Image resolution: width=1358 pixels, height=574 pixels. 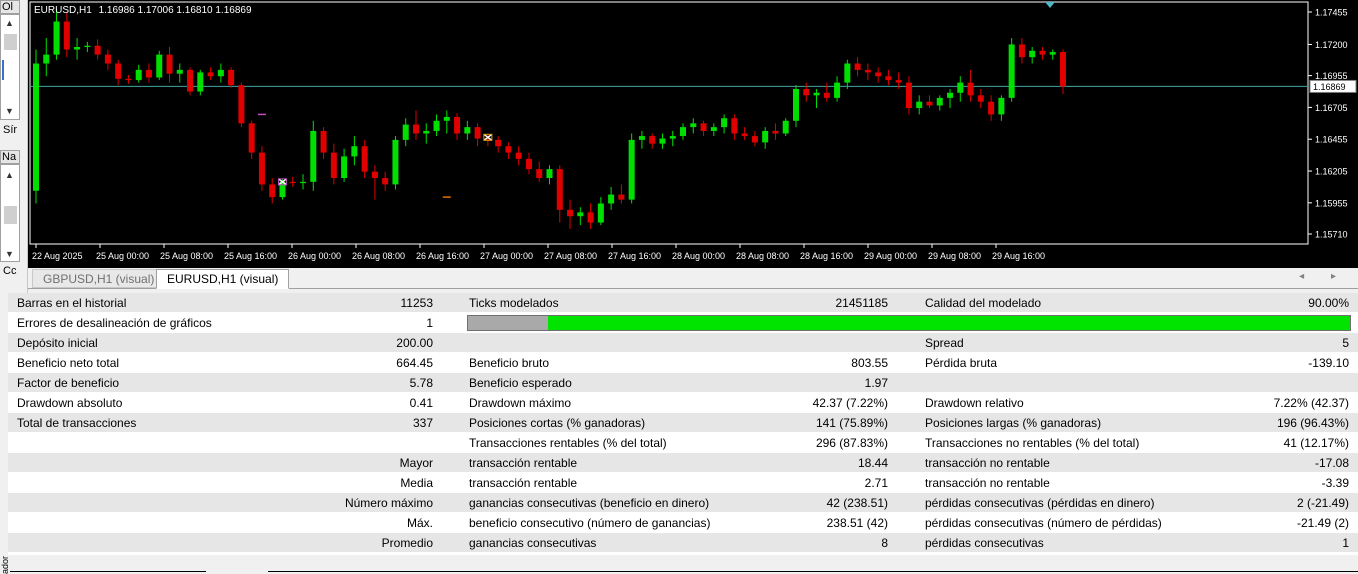 I want to click on x-tick-label: 22 Aug 2025, so click(x=57, y=256).